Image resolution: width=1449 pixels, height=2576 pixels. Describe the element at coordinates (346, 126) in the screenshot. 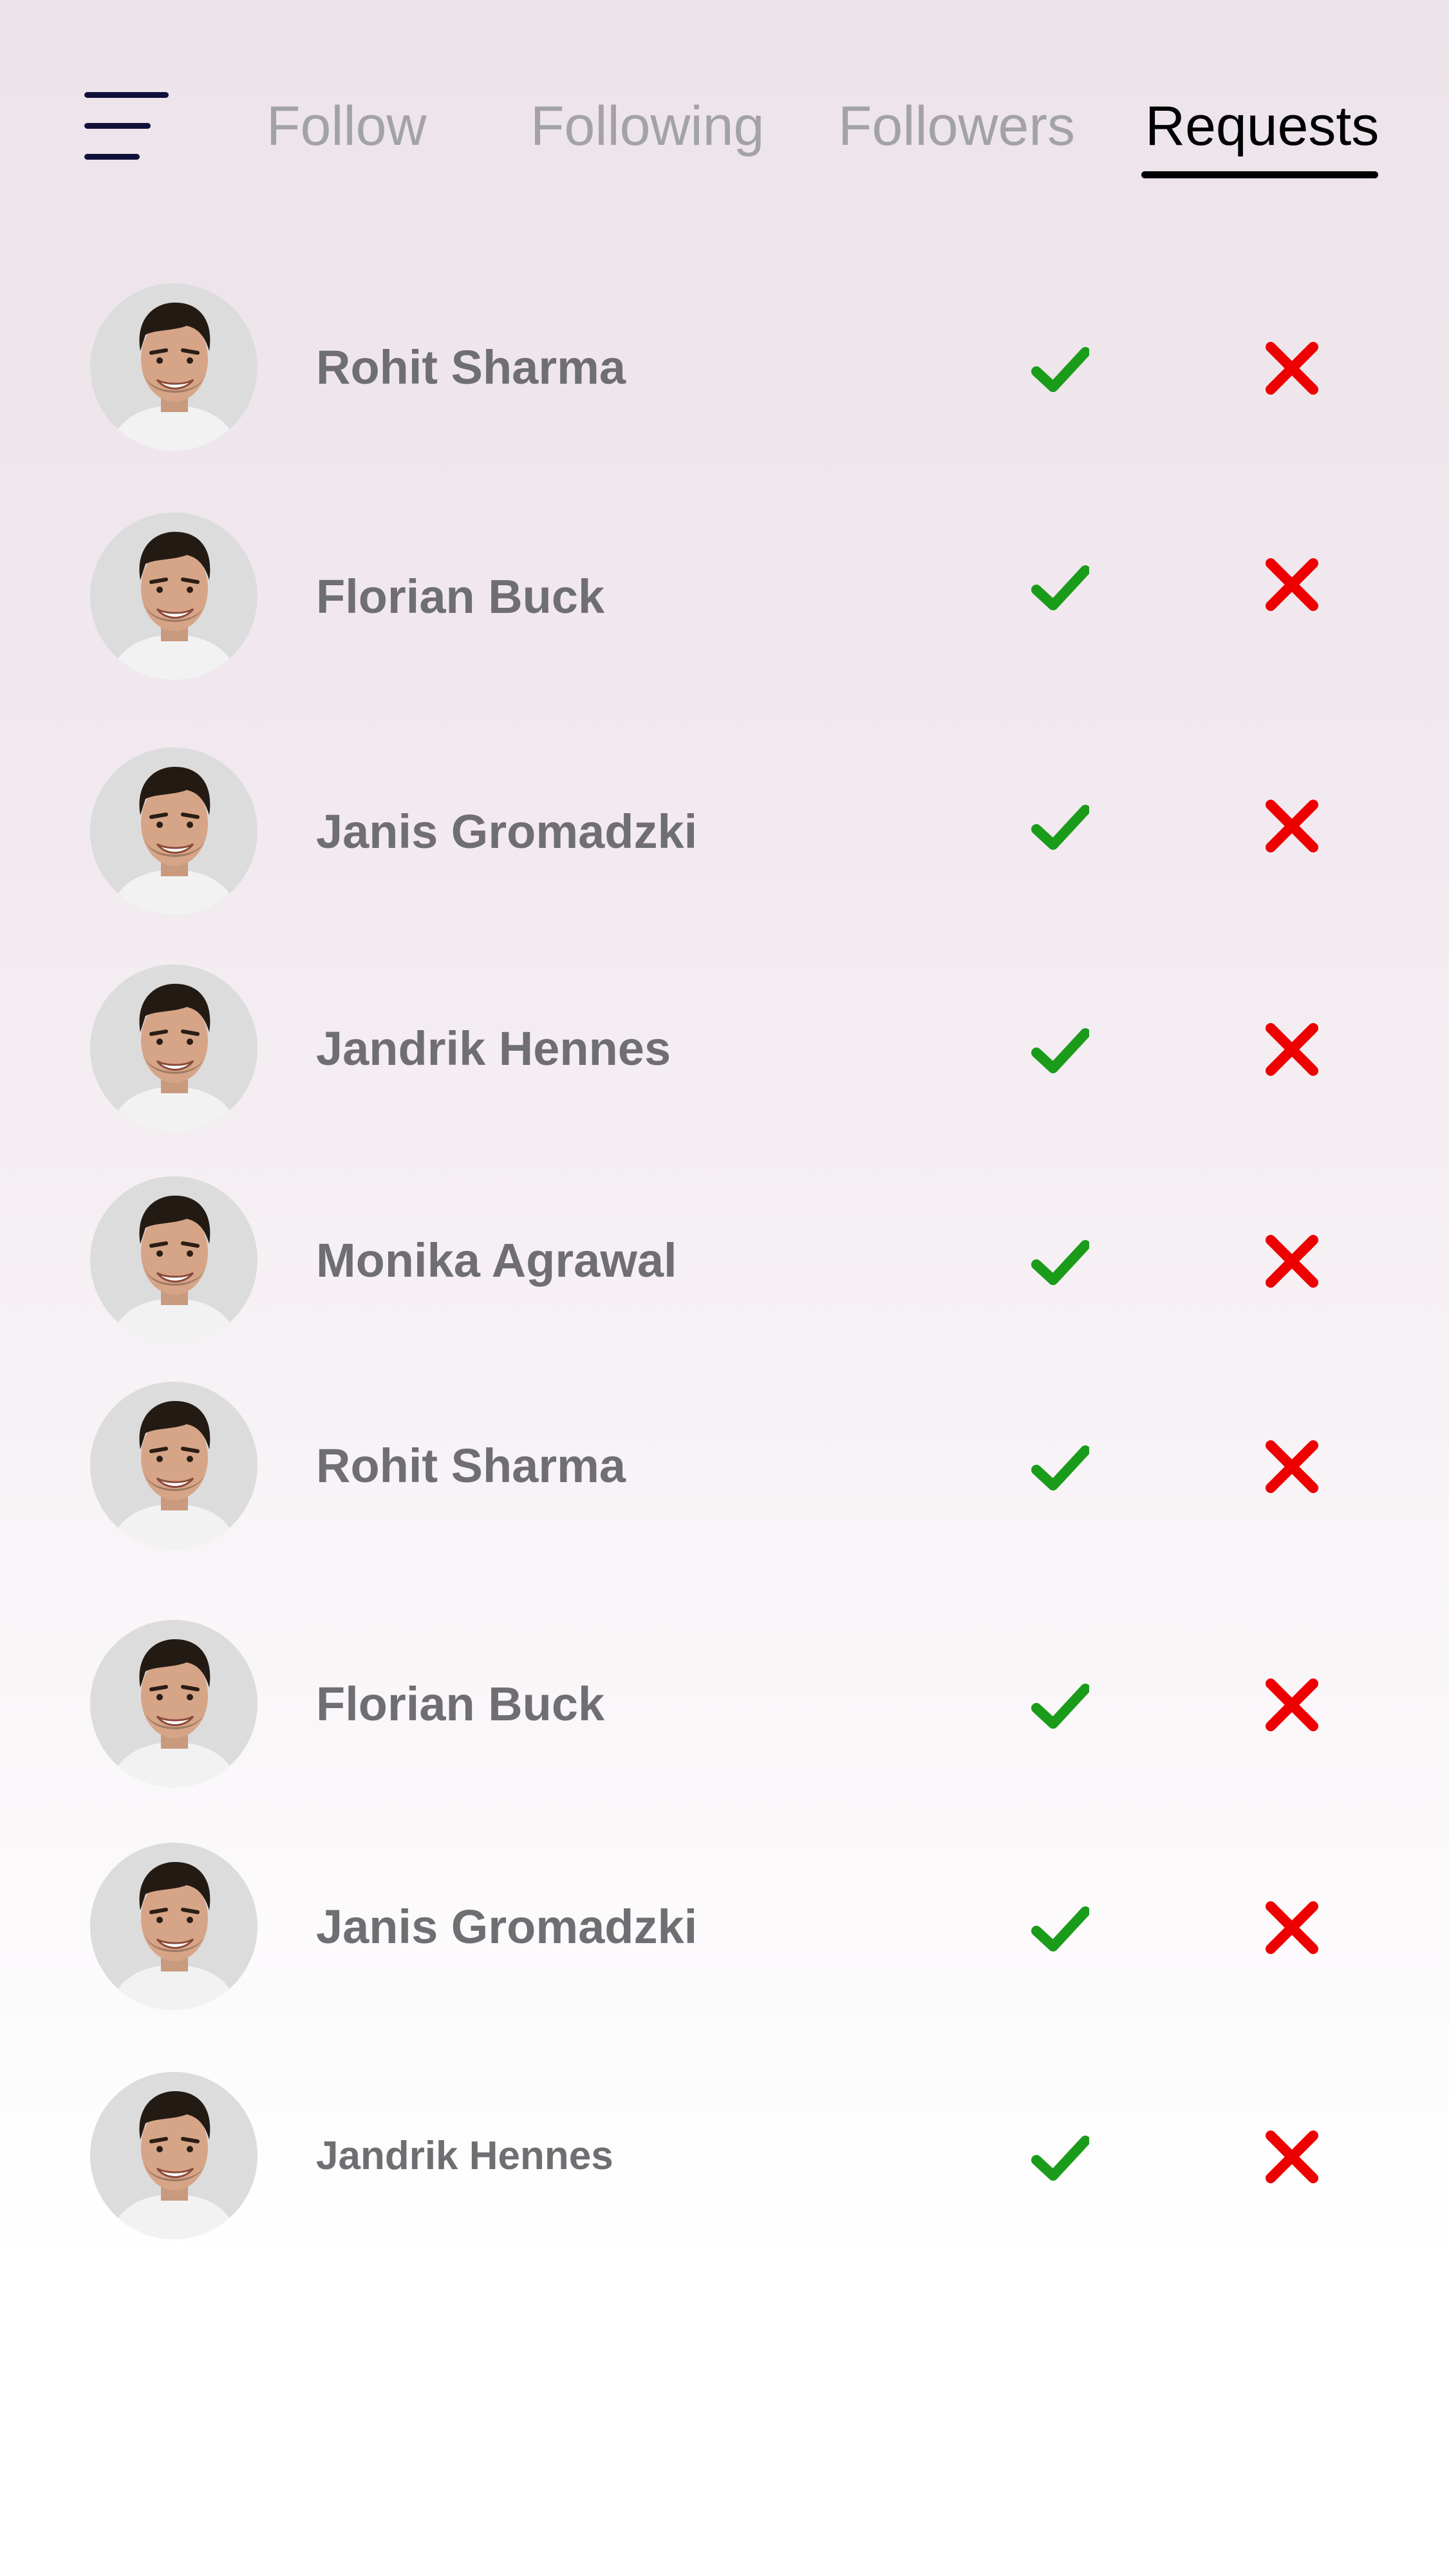

I see `tab-follow: Follow` at that location.